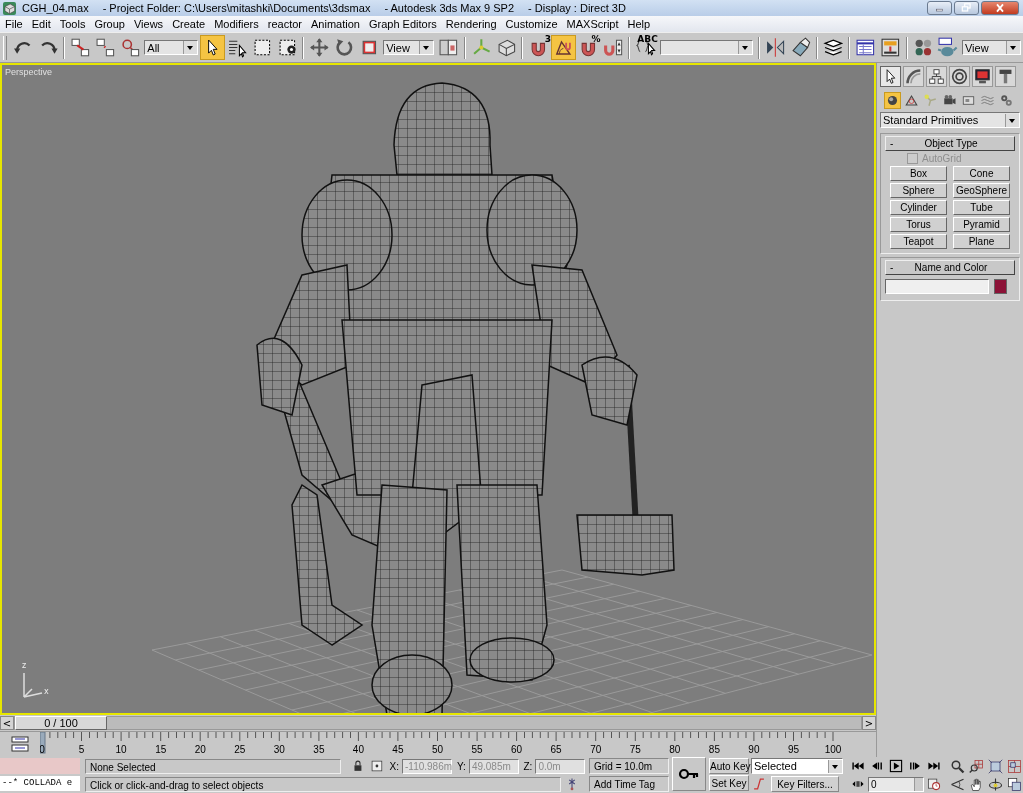  I want to click on tangent-curve-icon, so click(759, 784).